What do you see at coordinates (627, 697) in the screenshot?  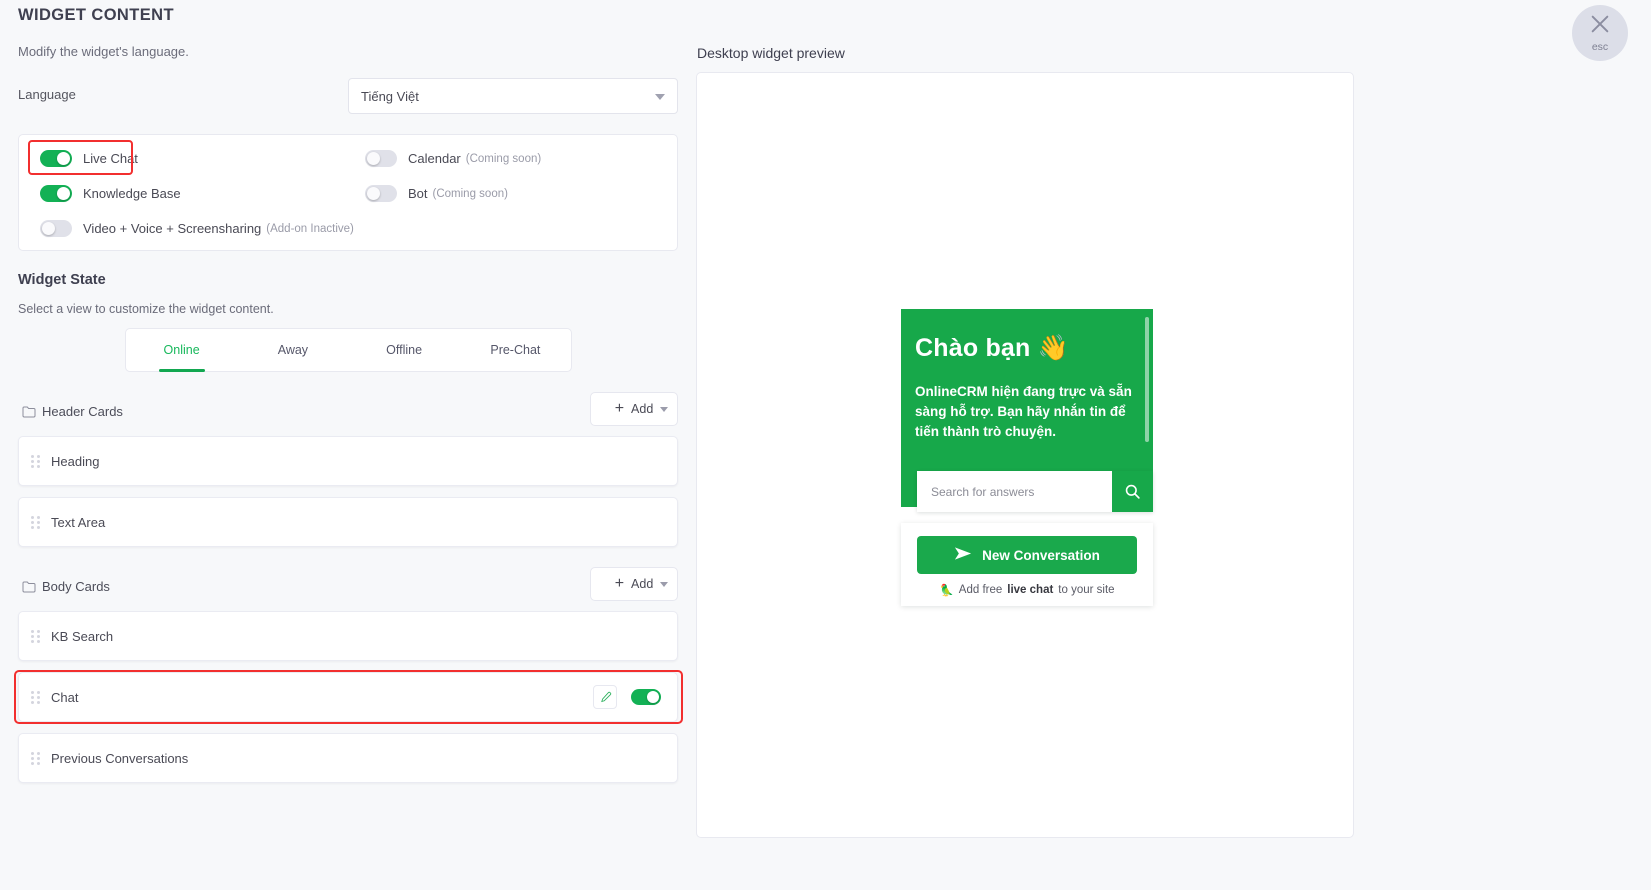 I see `card-actions` at bounding box center [627, 697].